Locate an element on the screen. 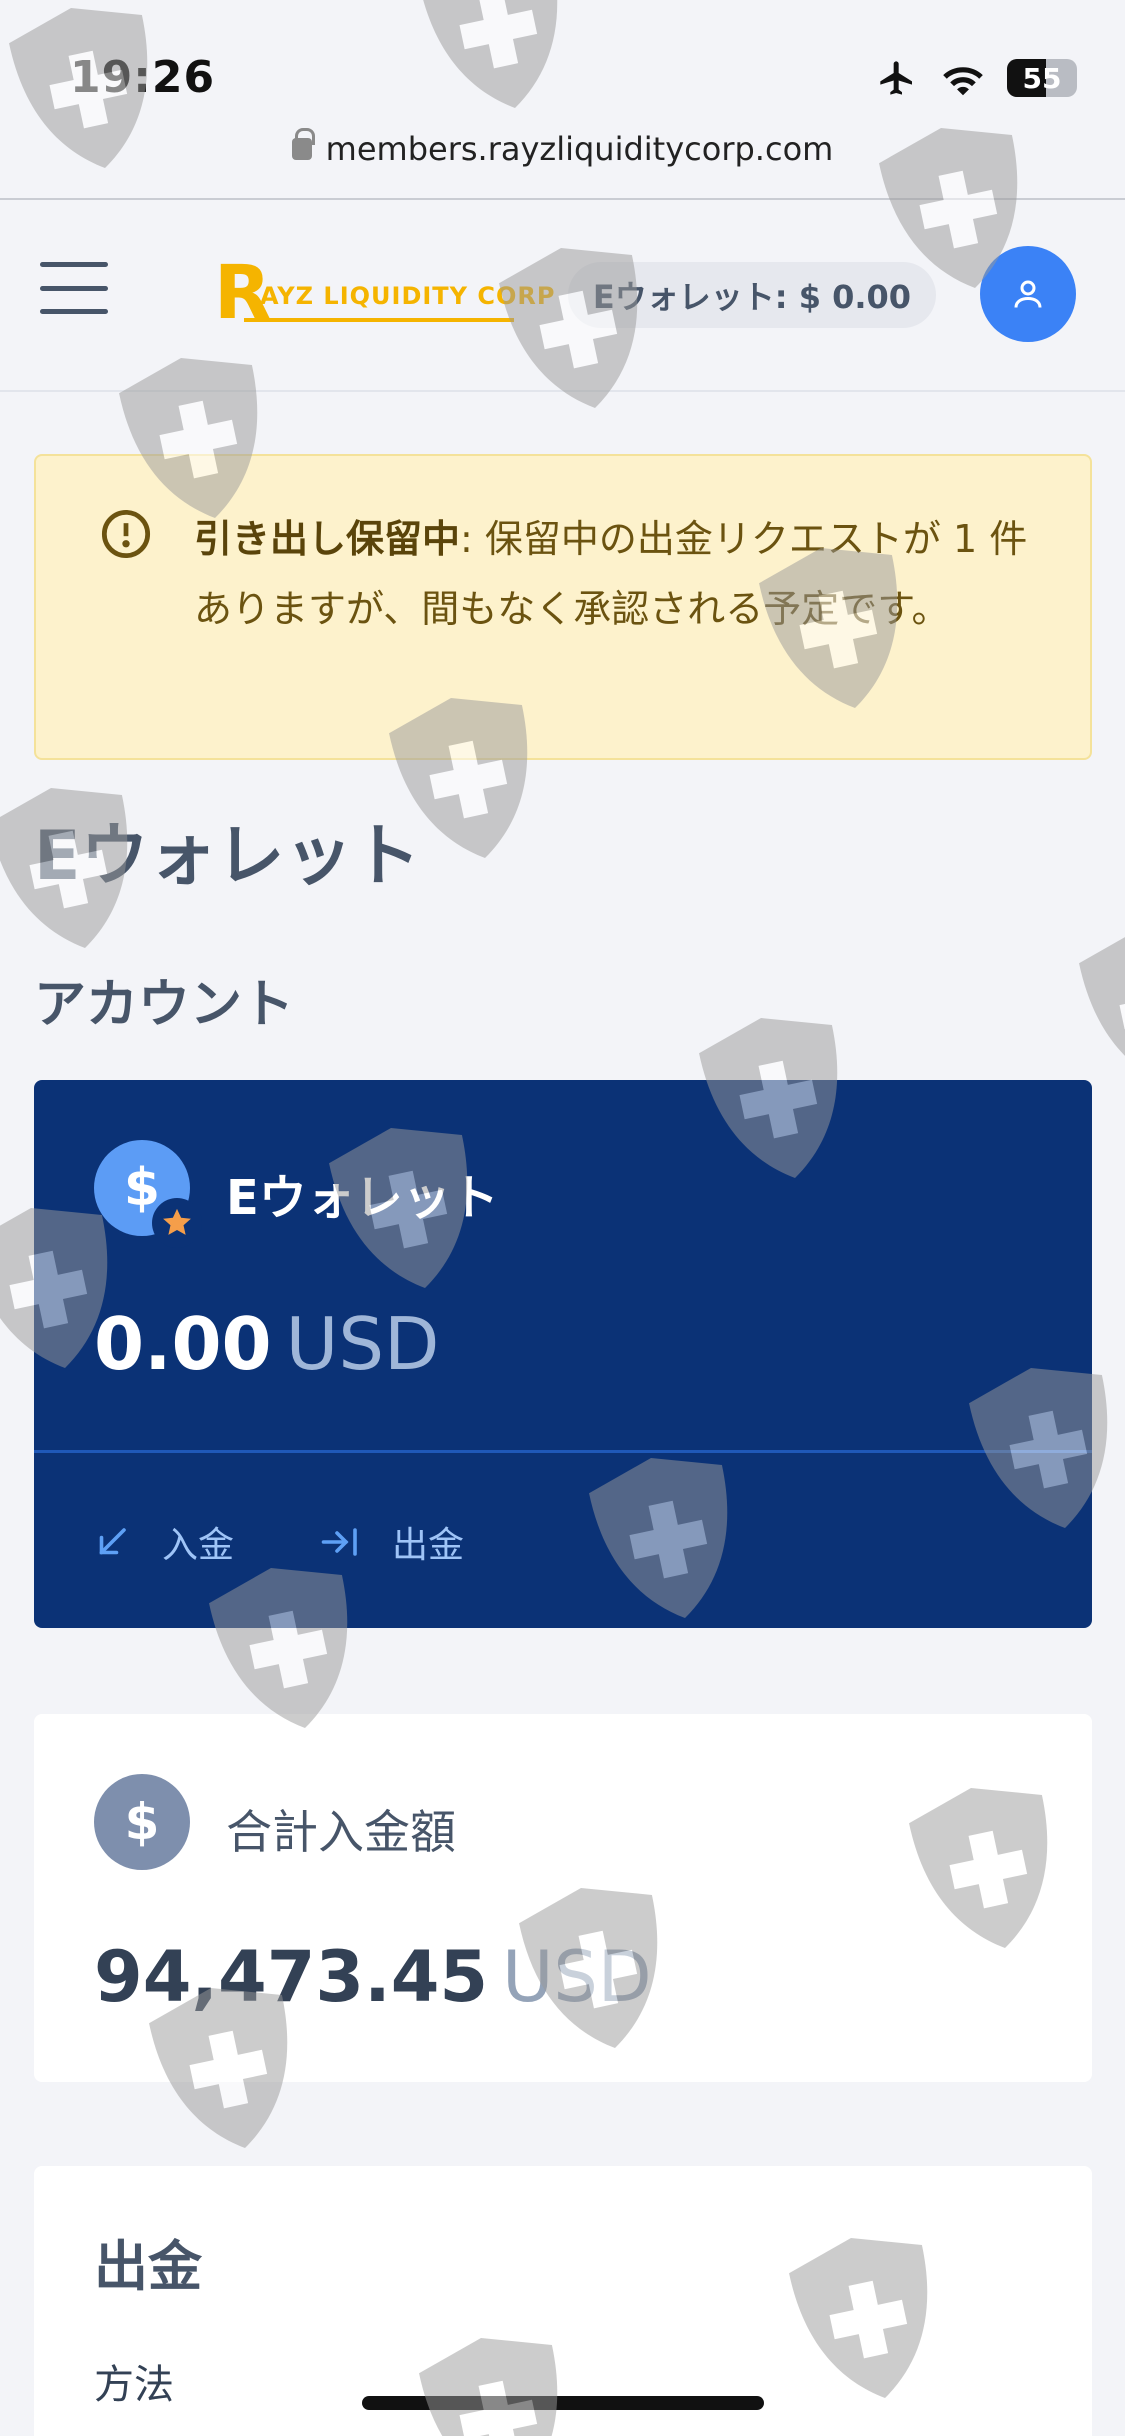 This screenshot has width=1125, height=2436. dollar-icon: $ is located at coordinates (142, 1822).